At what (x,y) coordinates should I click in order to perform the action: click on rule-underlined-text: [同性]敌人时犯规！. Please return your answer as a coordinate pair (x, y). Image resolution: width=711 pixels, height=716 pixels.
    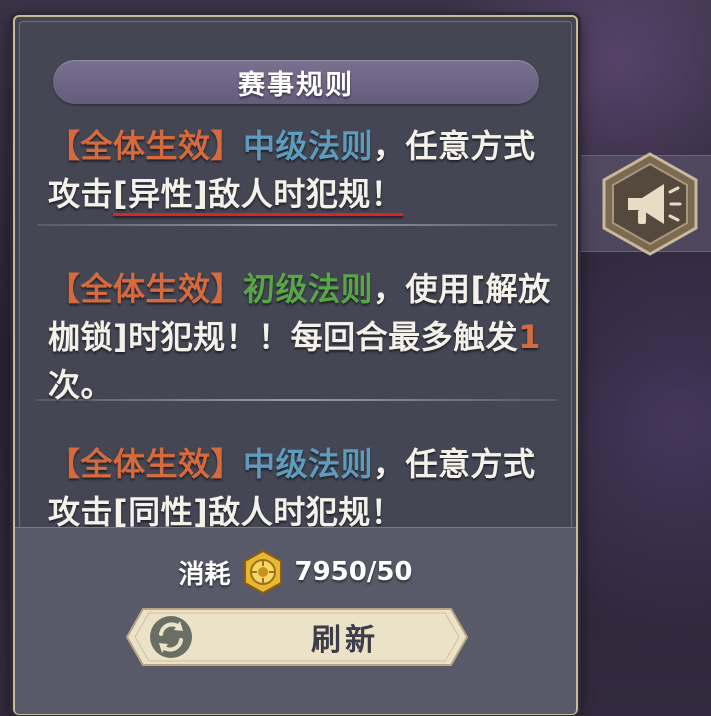
    Looking at the image, I should click on (258, 512).